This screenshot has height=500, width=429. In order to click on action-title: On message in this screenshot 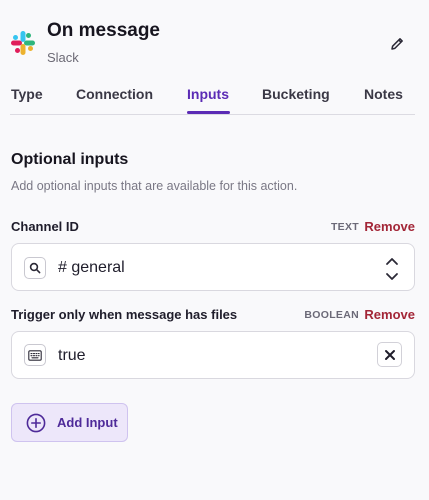, I will do `click(103, 30)`.